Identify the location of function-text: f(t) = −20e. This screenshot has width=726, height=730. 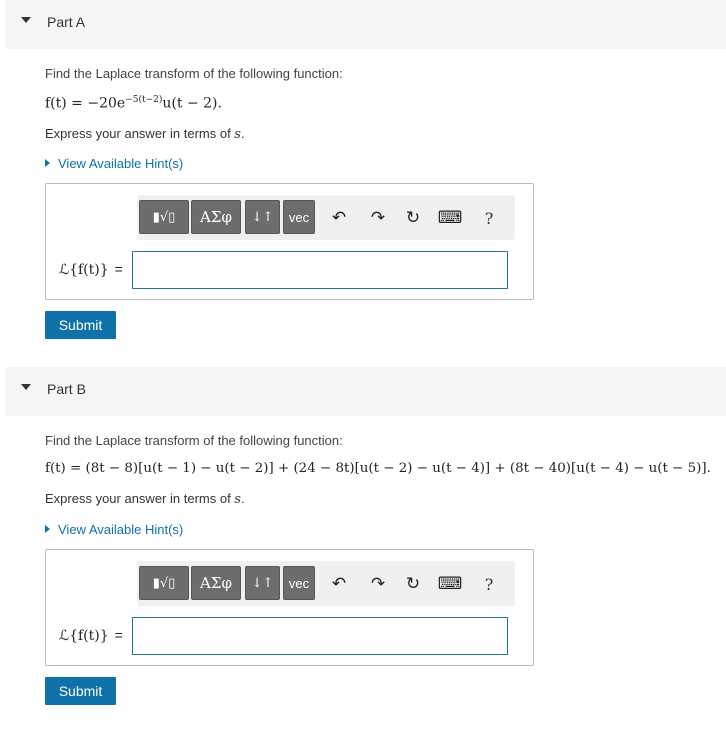
(85, 103).